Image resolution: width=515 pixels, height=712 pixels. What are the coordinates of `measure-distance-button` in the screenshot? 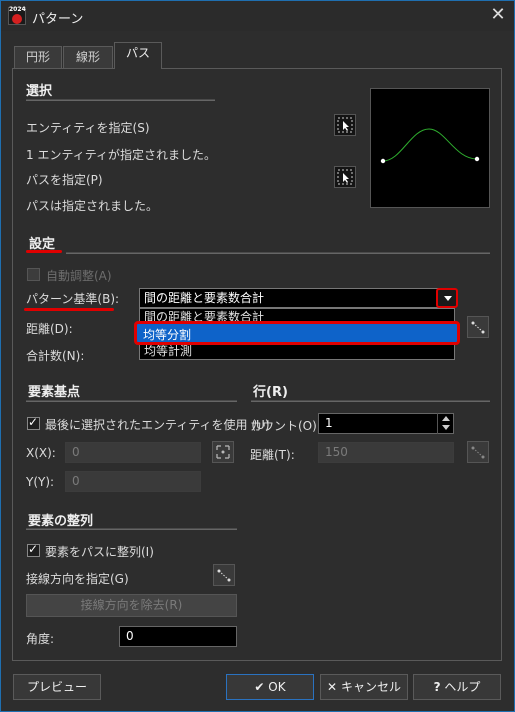 It's located at (478, 327).